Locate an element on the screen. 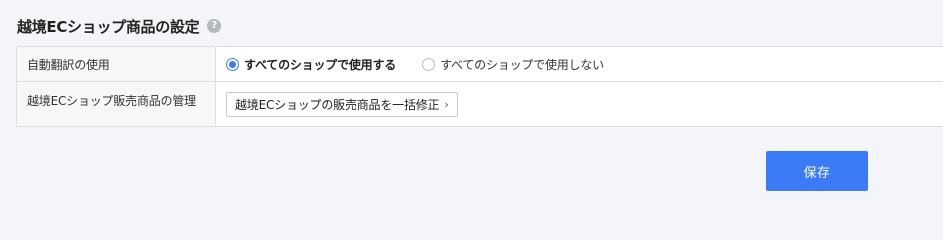 The image size is (943, 240). radio-use-all-shops: すべてのショップで使用する is located at coordinates (311, 64).